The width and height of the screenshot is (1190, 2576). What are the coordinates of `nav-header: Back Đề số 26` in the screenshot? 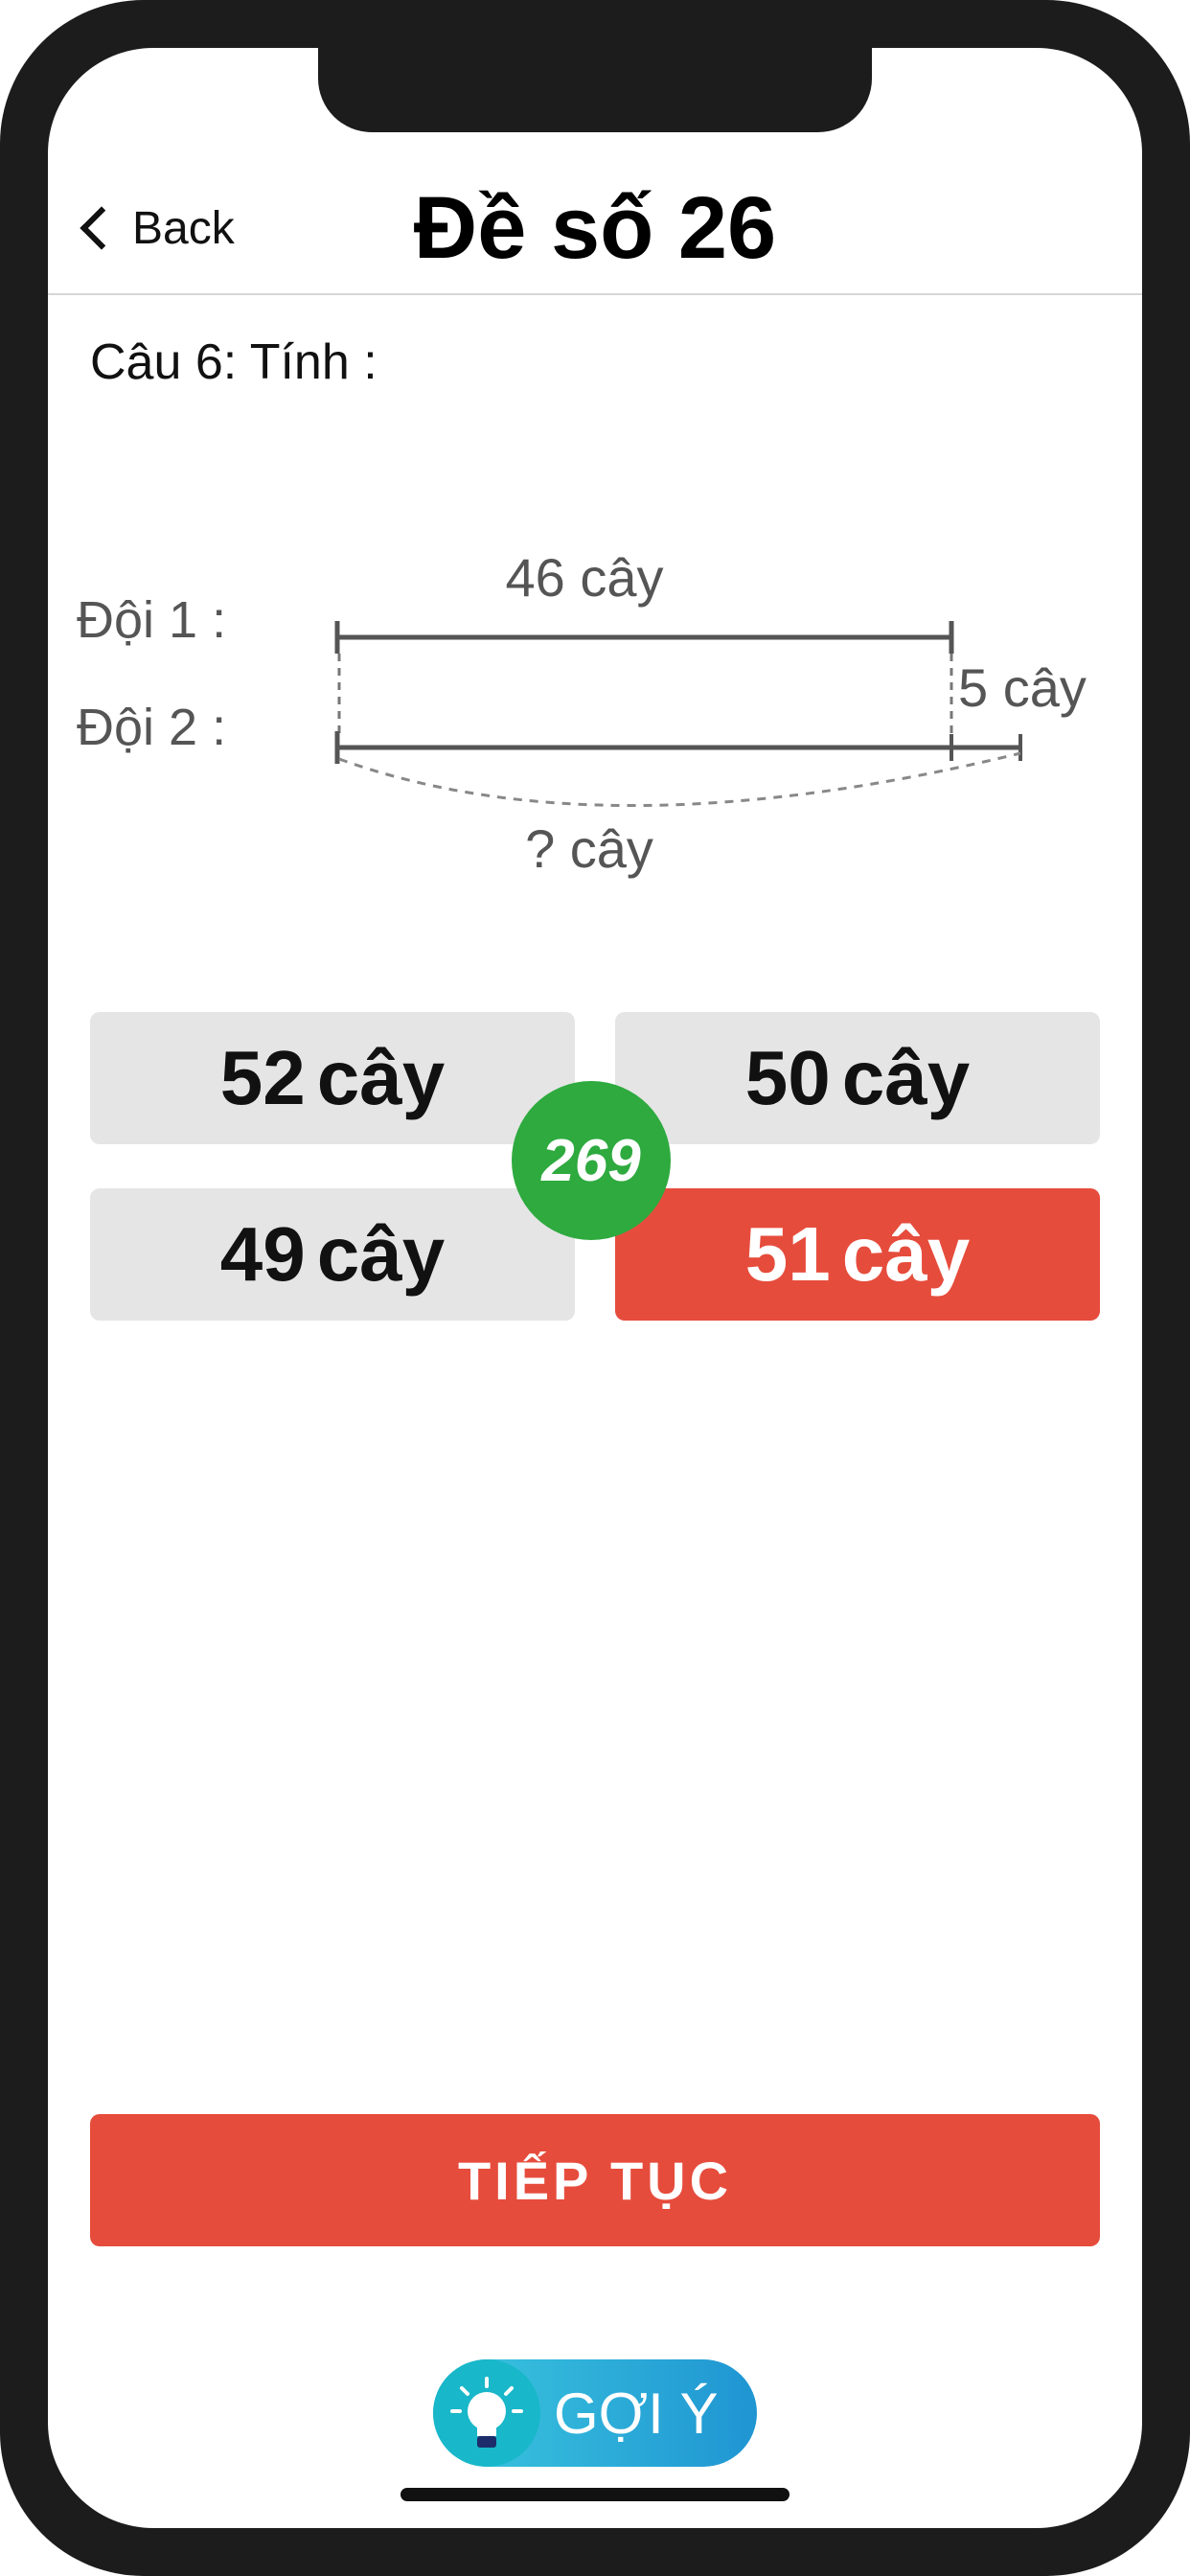 It's located at (595, 229).